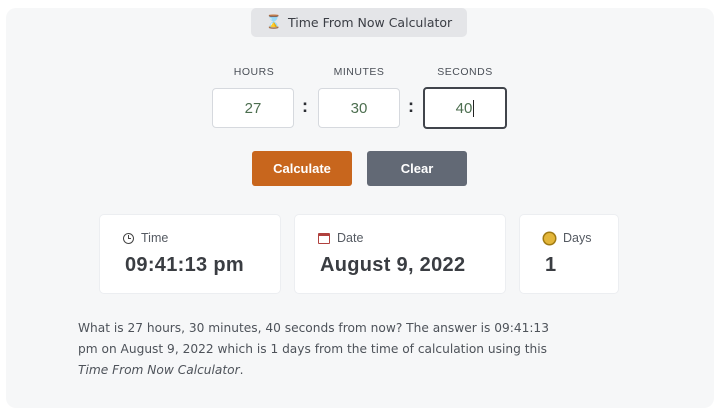  I want to click on calculator-title: ⌛ Time From Now Calculator, so click(359, 22).